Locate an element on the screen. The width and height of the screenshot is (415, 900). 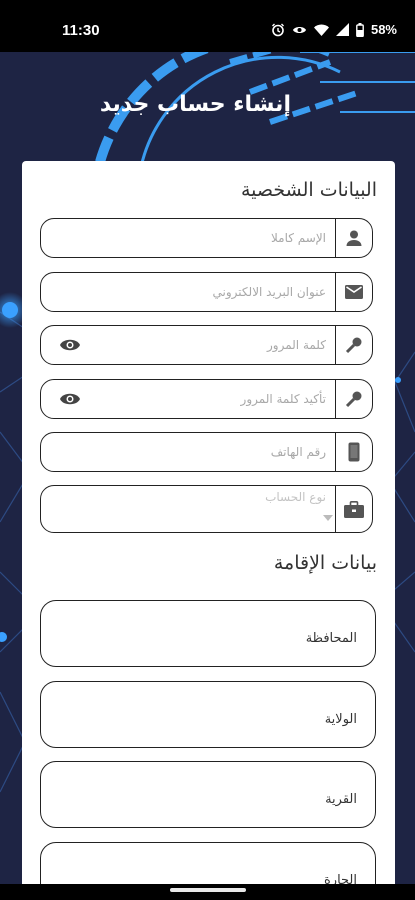
village-label: القرية is located at coordinates (341, 799).